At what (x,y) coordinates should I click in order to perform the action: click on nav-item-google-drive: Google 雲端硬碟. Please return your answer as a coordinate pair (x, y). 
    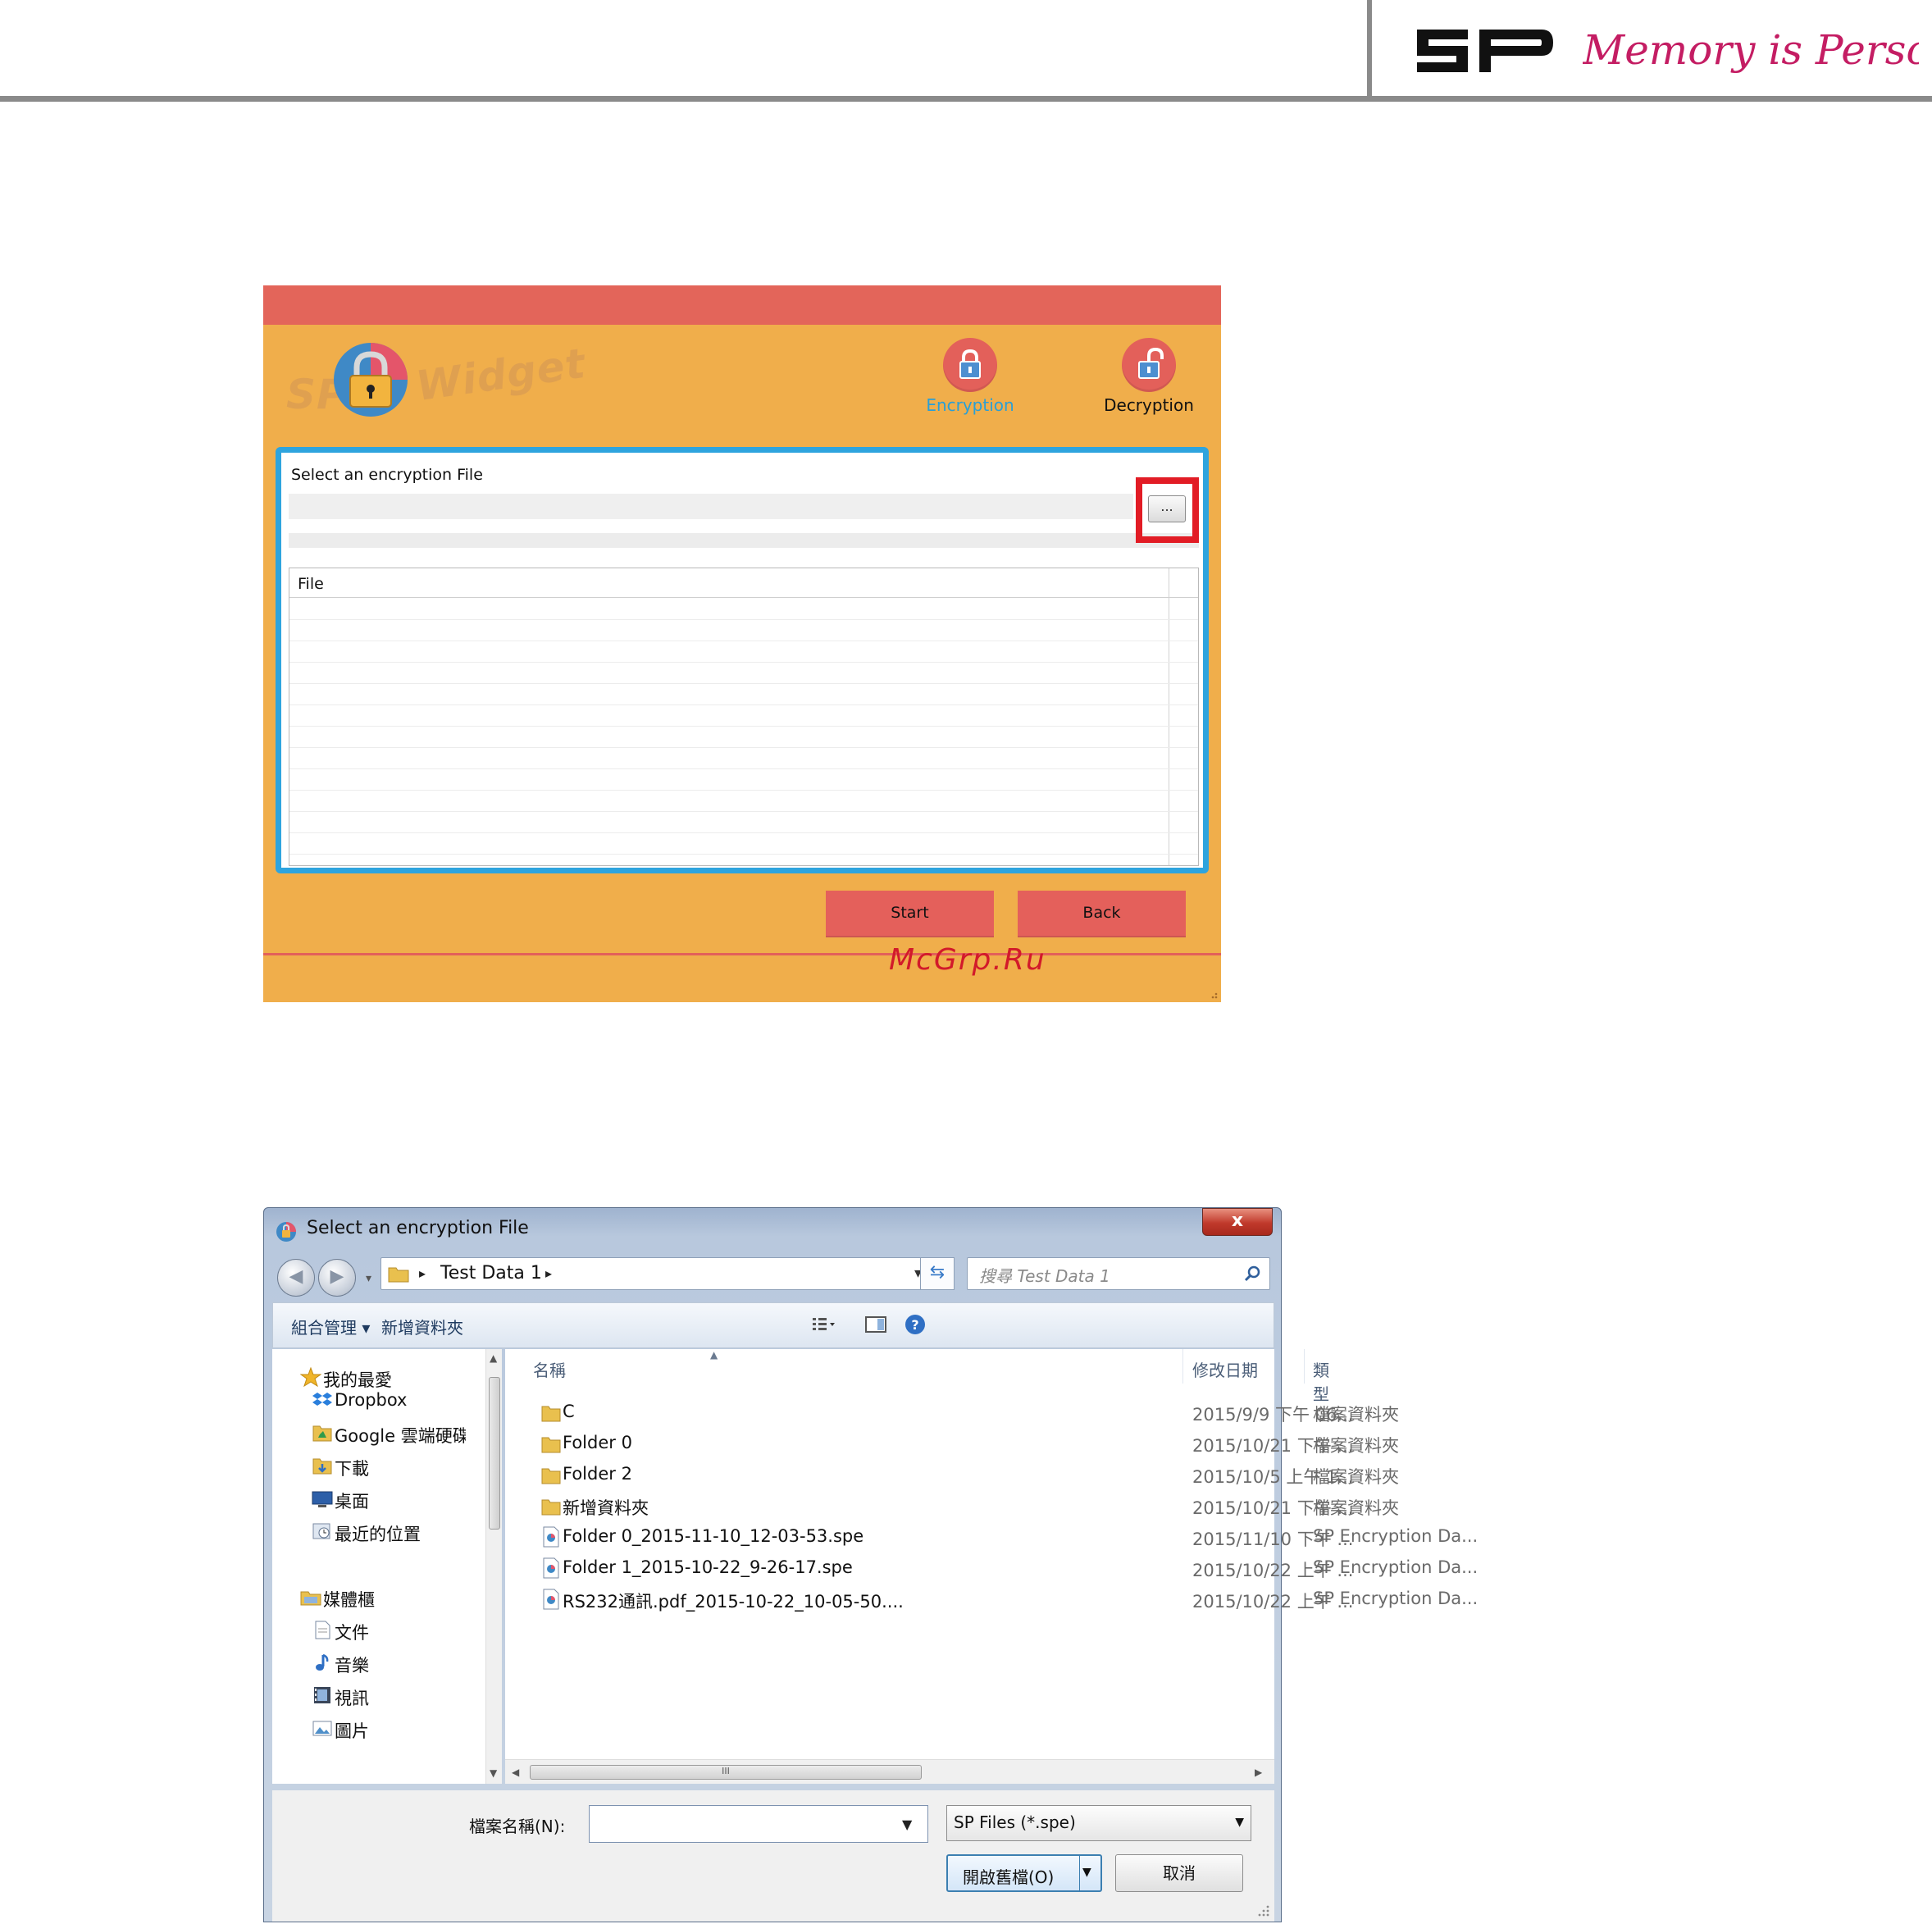
    Looking at the image, I should click on (400, 1435).